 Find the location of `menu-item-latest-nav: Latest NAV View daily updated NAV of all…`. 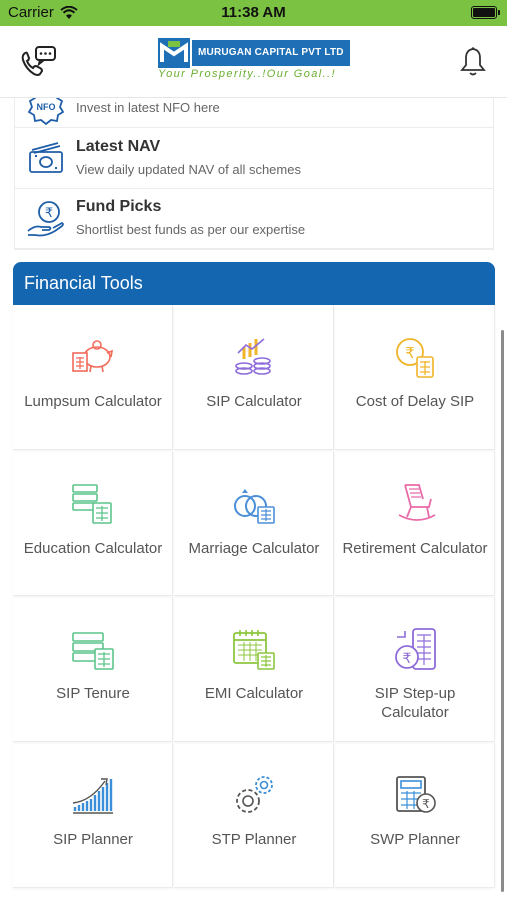

menu-item-latest-nav: Latest NAV View daily updated NAV of all… is located at coordinates (254, 159).